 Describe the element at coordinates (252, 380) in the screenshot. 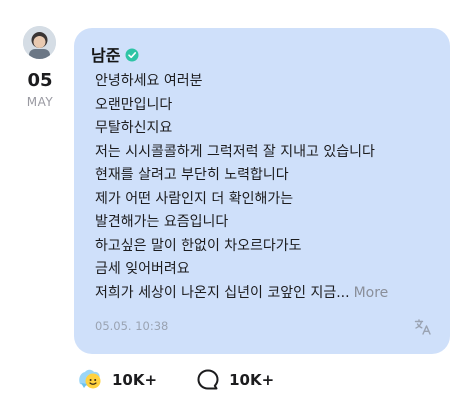

I see `comment-count: 10K+` at that location.